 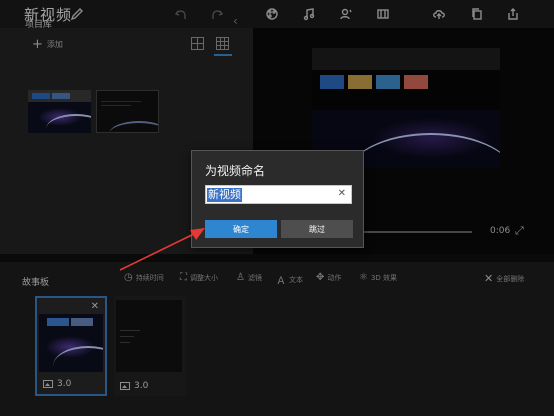 I want to click on video-name-input: 新视频 ✕, so click(x=278, y=194).